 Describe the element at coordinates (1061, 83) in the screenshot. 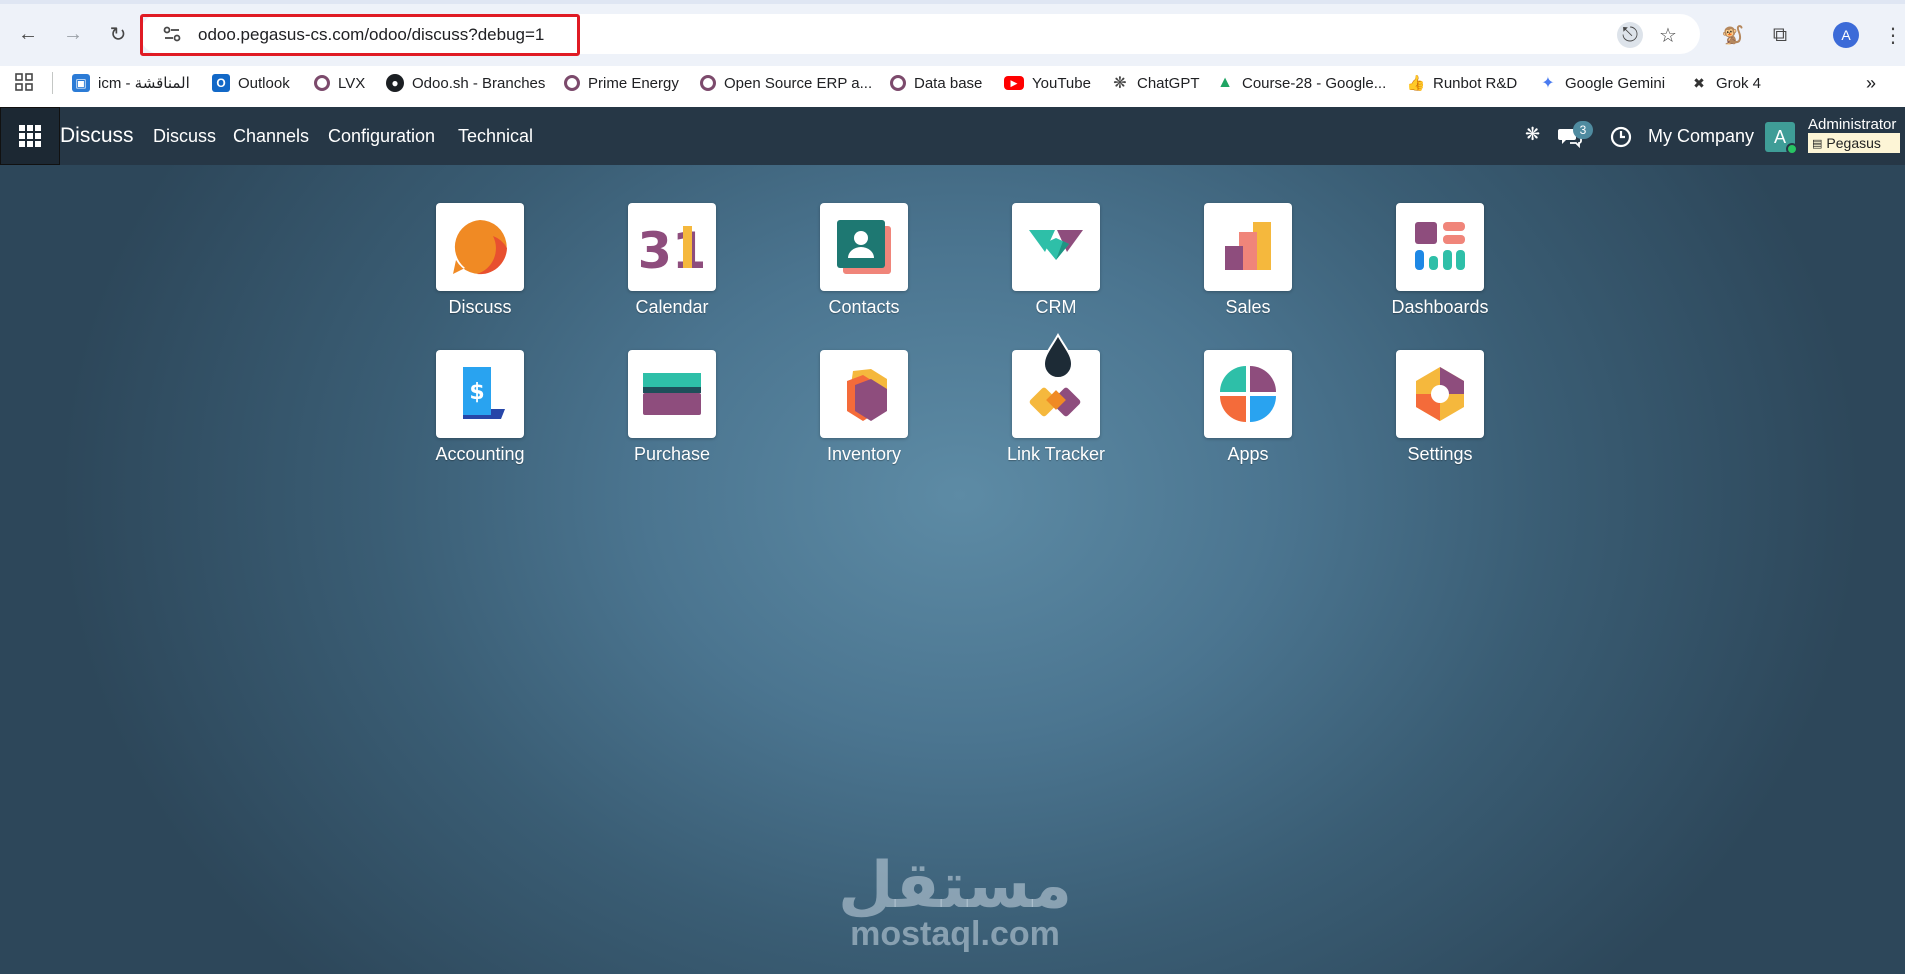

I see `bookmark-label: YouTube` at that location.